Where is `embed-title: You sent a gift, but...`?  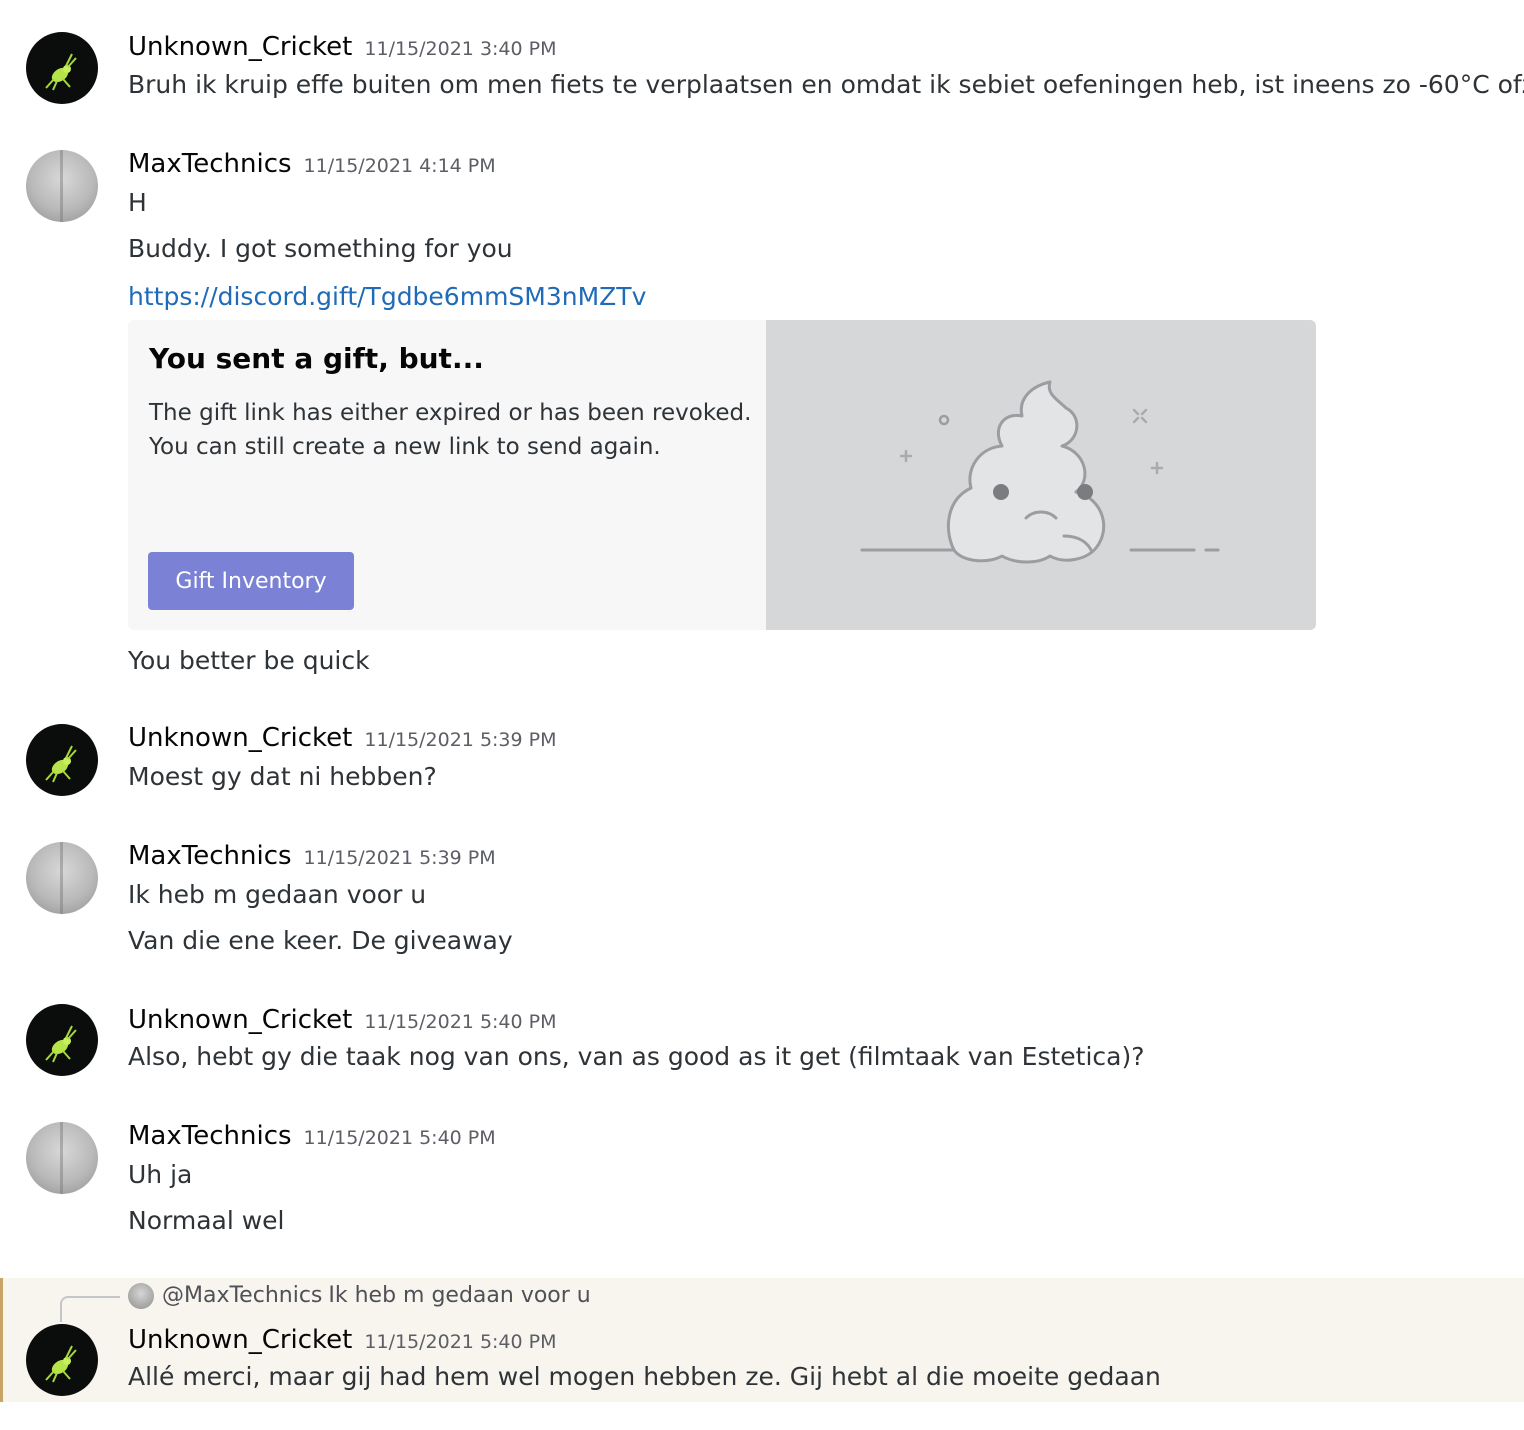 embed-title: You sent a gift, but... is located at coordinates (316, 358).